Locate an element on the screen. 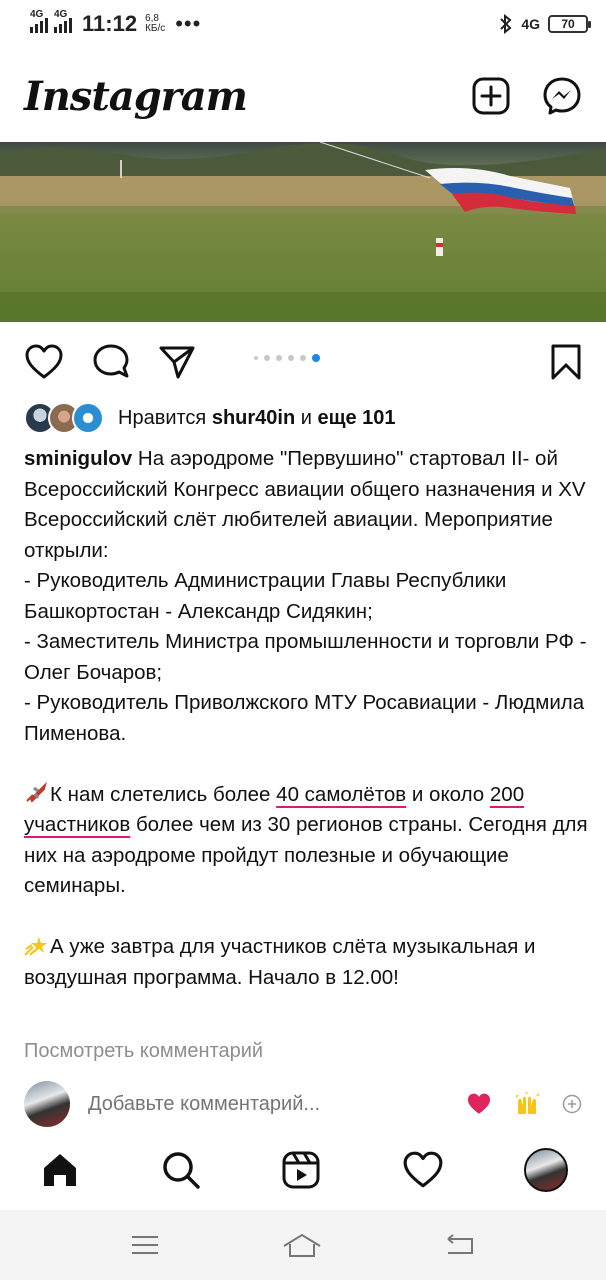 This screenshot has width=606, height=1280. caption-username: sminigulov is located at coordinates (78, 458).